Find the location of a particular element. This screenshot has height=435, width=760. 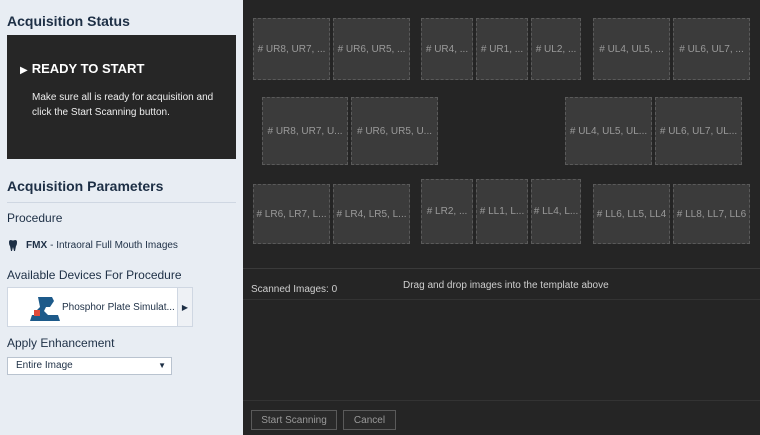

procedure-description: - Intraoral Full Mouth Images is located at coordinates (114, 245).